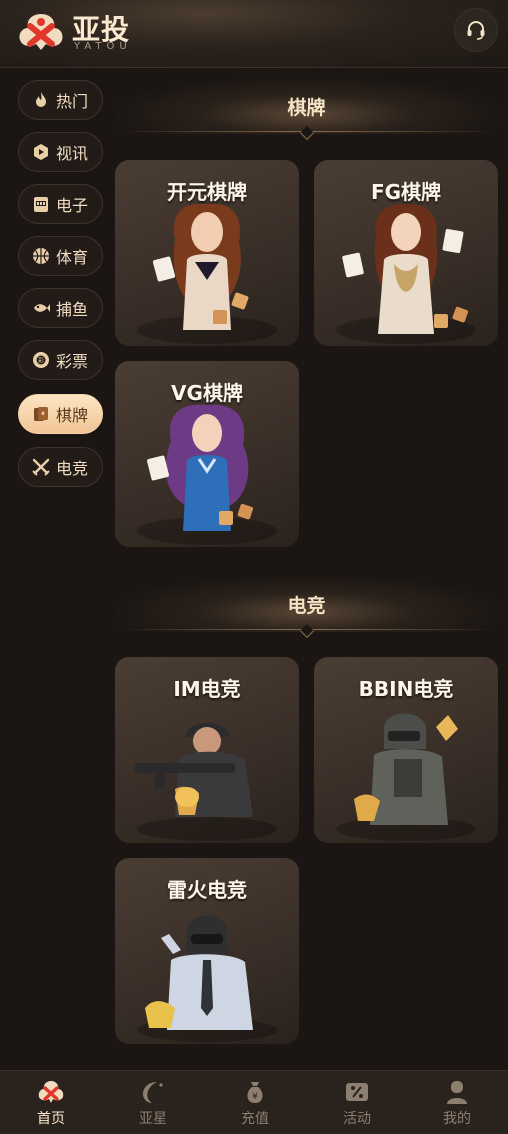 The image size is (508, 1134). What do you see at coordinates (41, 256) in the screenshot?
I see `basketball-icon` at bounding box center [41, 256].